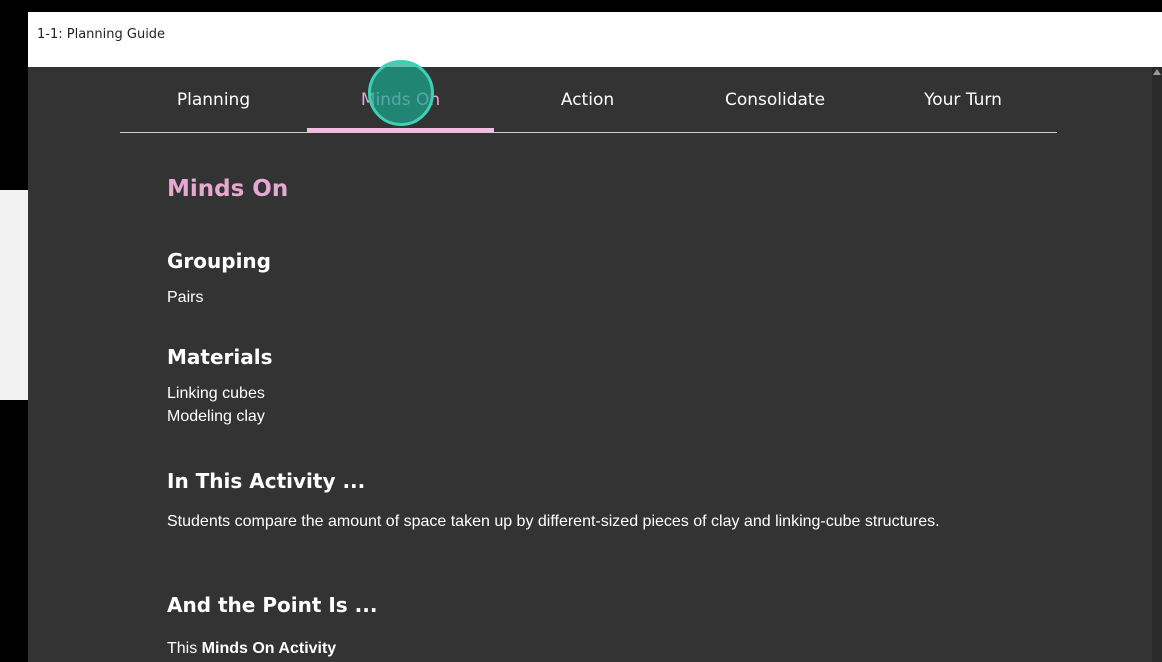  What do you see at coordinates (228, 189) in the screenshot?
I see `section-heading: Minds On` at bounding box center [228, 189].